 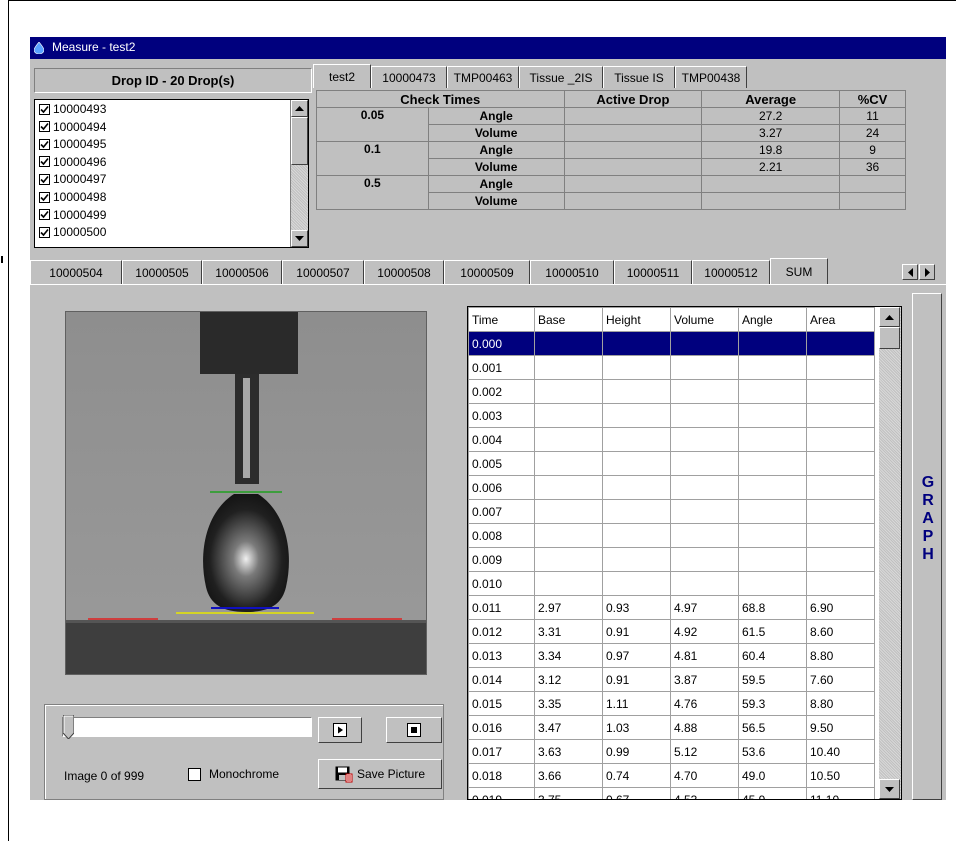 I want to click on cell-time: 0.004, so click(x=501, y=439).